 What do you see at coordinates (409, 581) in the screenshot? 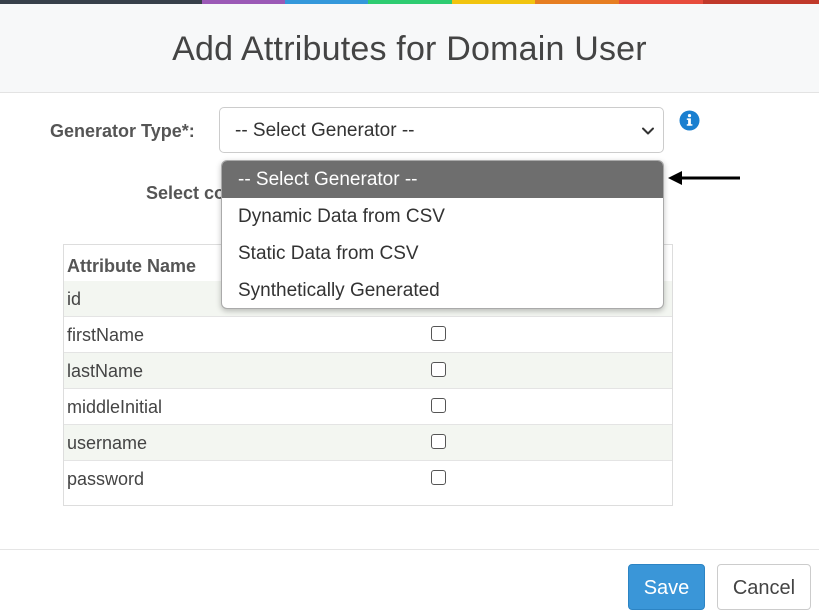
I see `modal-footer: Save Cancel` at bounding box center [409, 581].